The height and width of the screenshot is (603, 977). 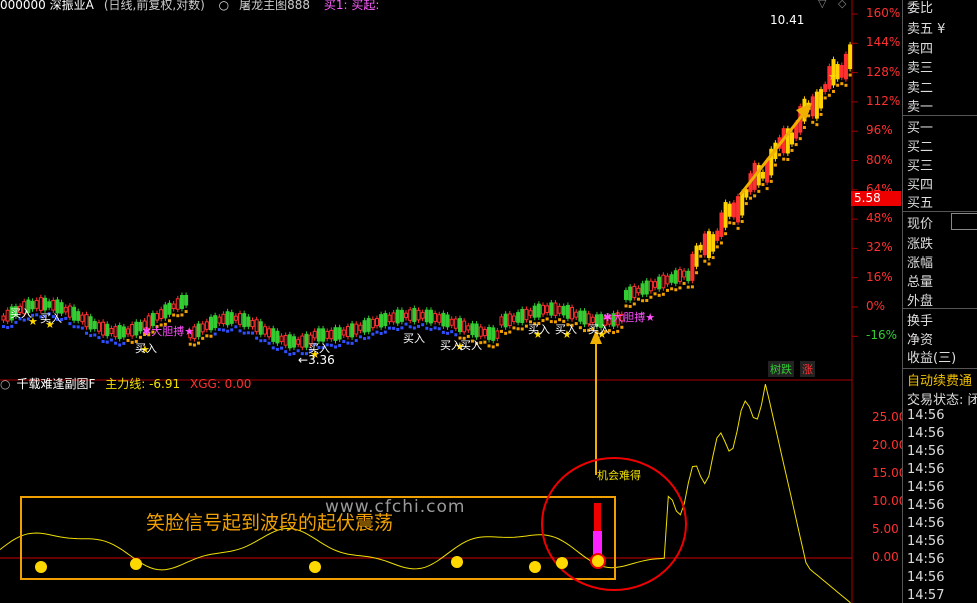 I want to click on bid-3: 买三, so click(x=920, y=164).